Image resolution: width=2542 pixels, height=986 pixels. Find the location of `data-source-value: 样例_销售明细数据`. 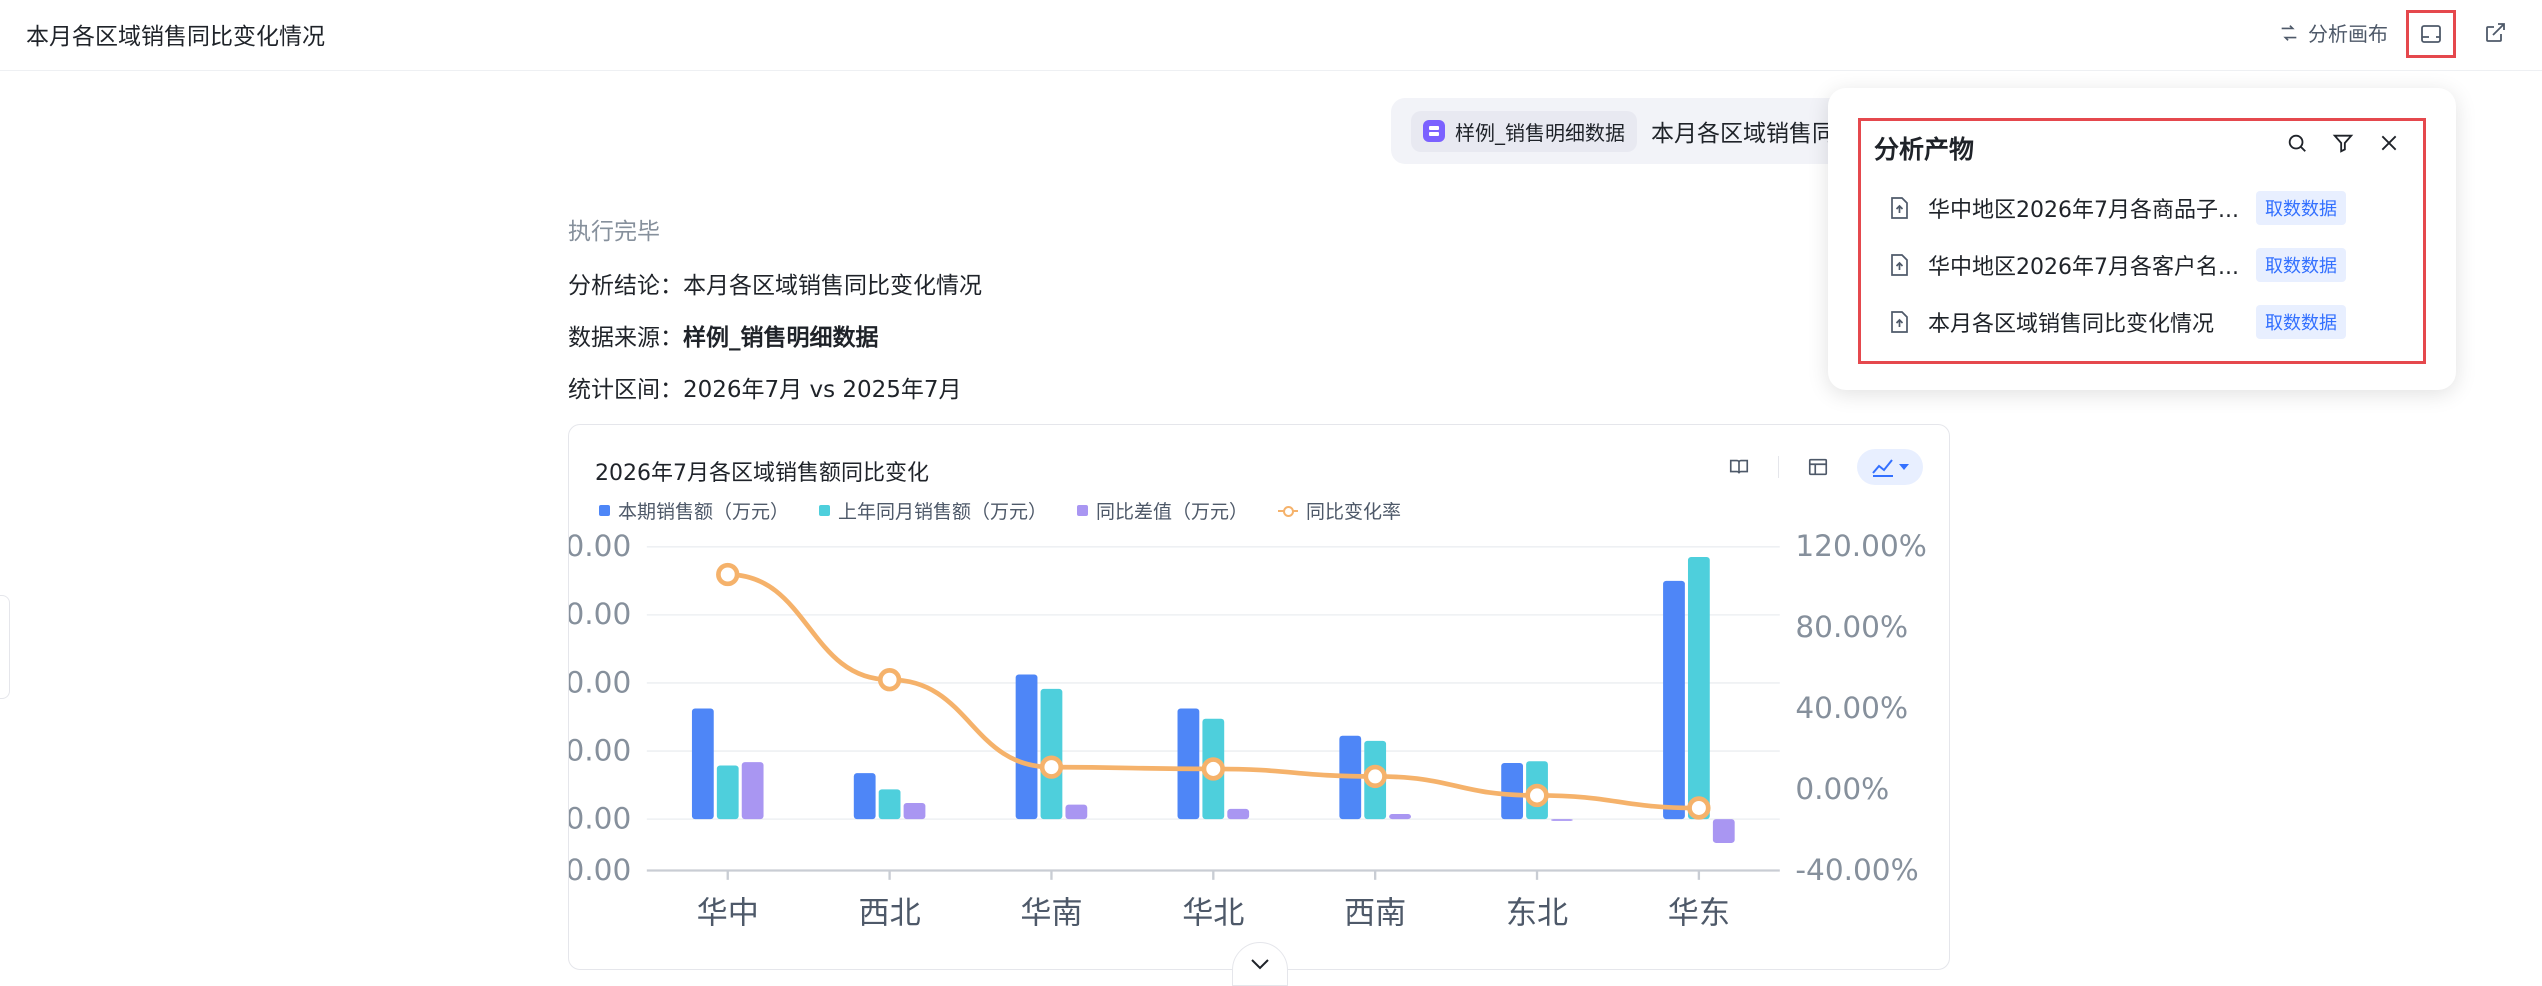

data-source-value: 样例_销售明细数据 is located at coordinates (781, 338).